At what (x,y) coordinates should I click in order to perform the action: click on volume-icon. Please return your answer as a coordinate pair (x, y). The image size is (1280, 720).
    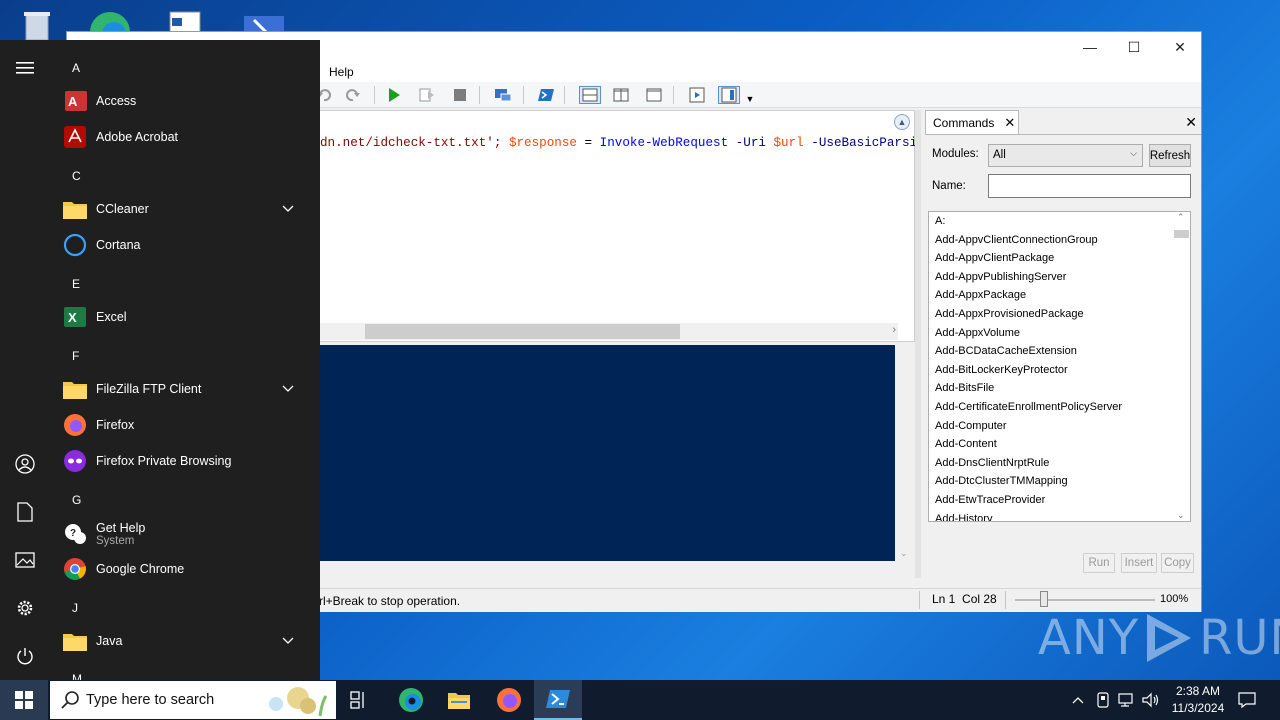
    Looking at the image, I should click on (1151, 700).